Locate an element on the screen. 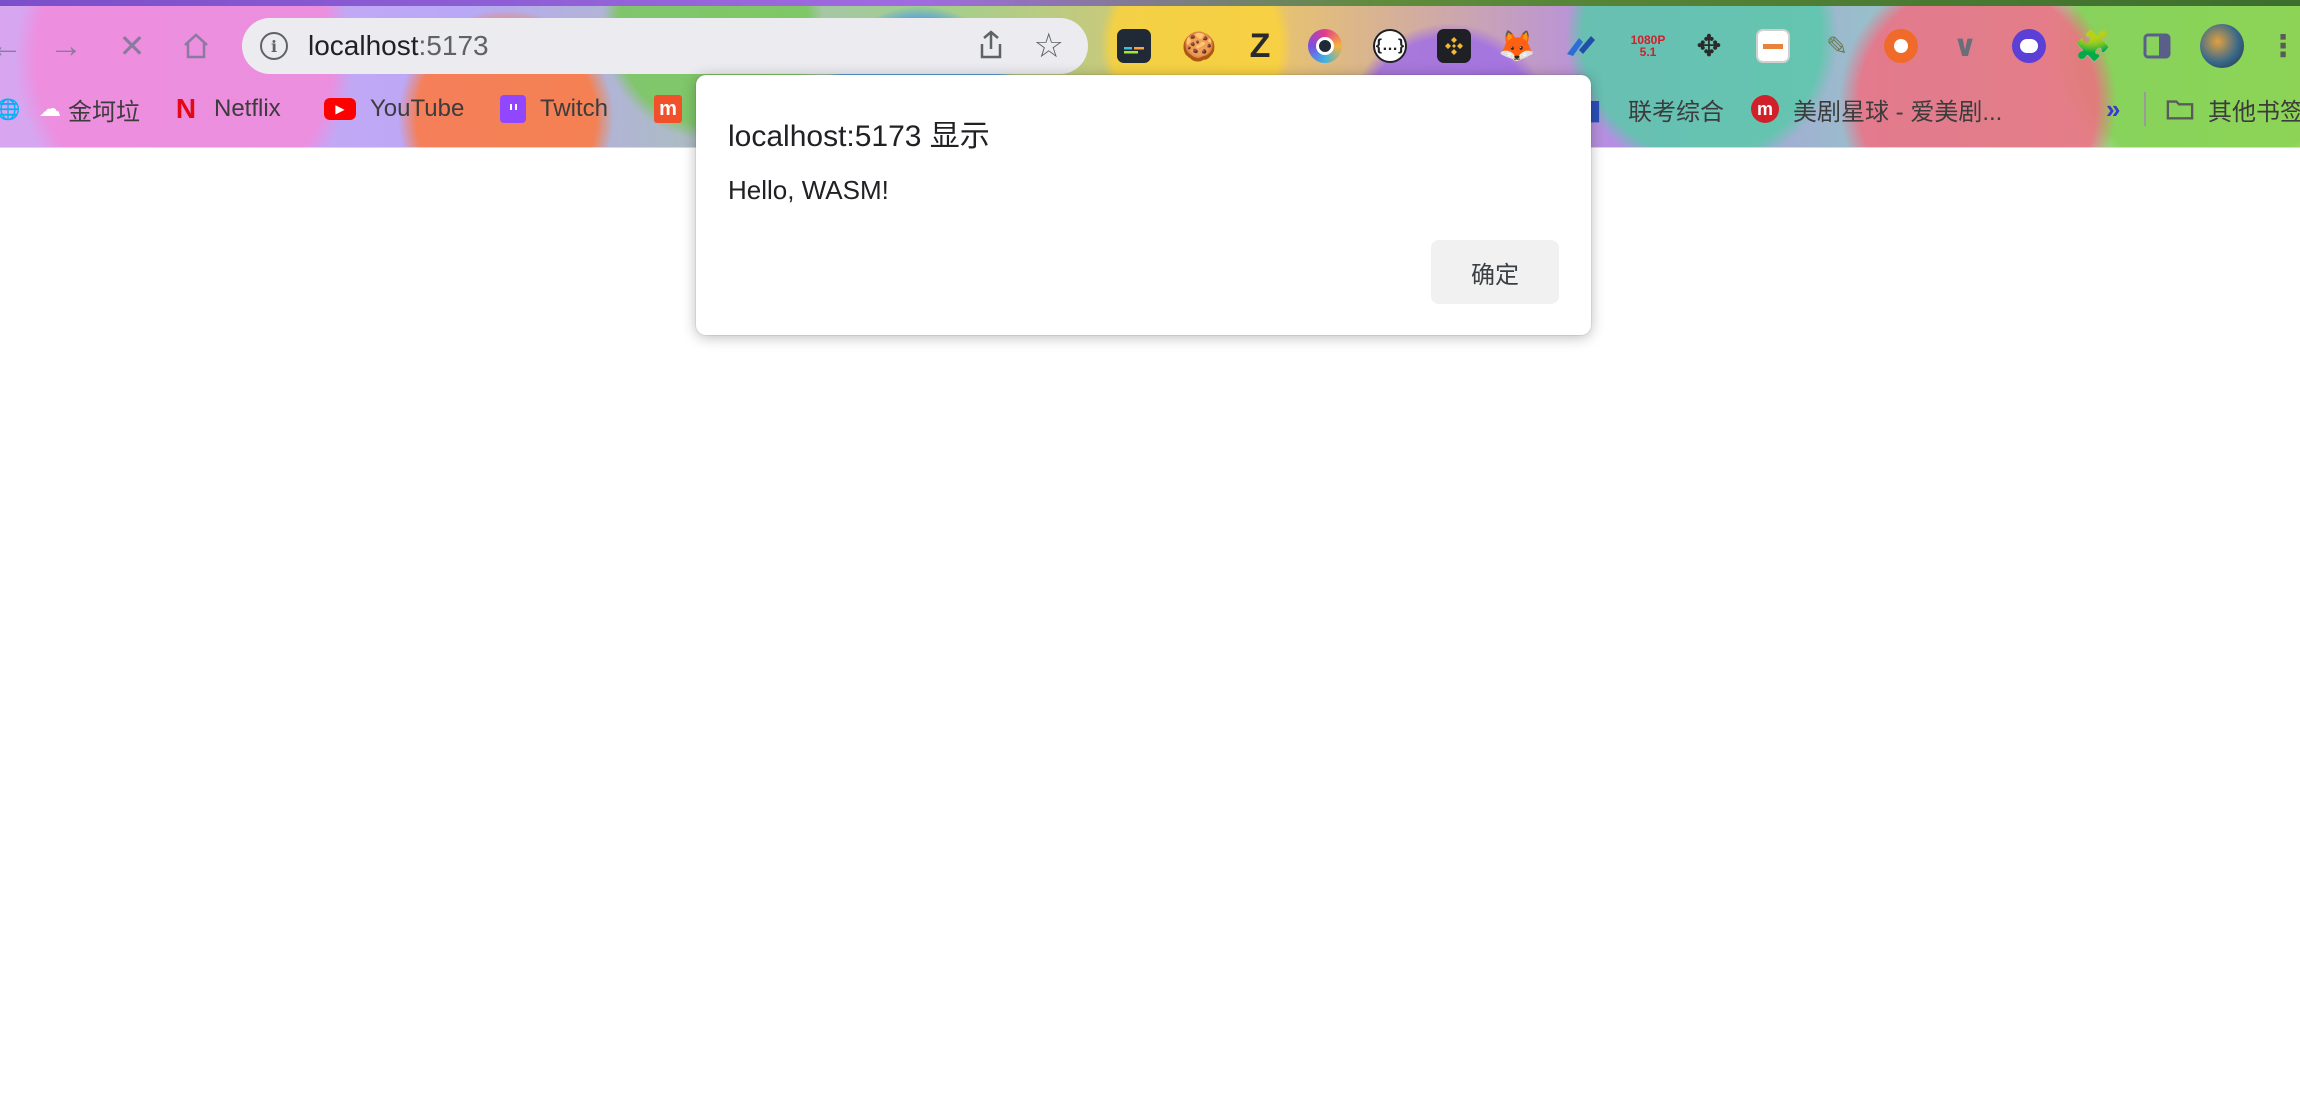 This screenshot has width=2300, height=1100. lifebuoy-extension-icon is located at coordinates (1901, 46).